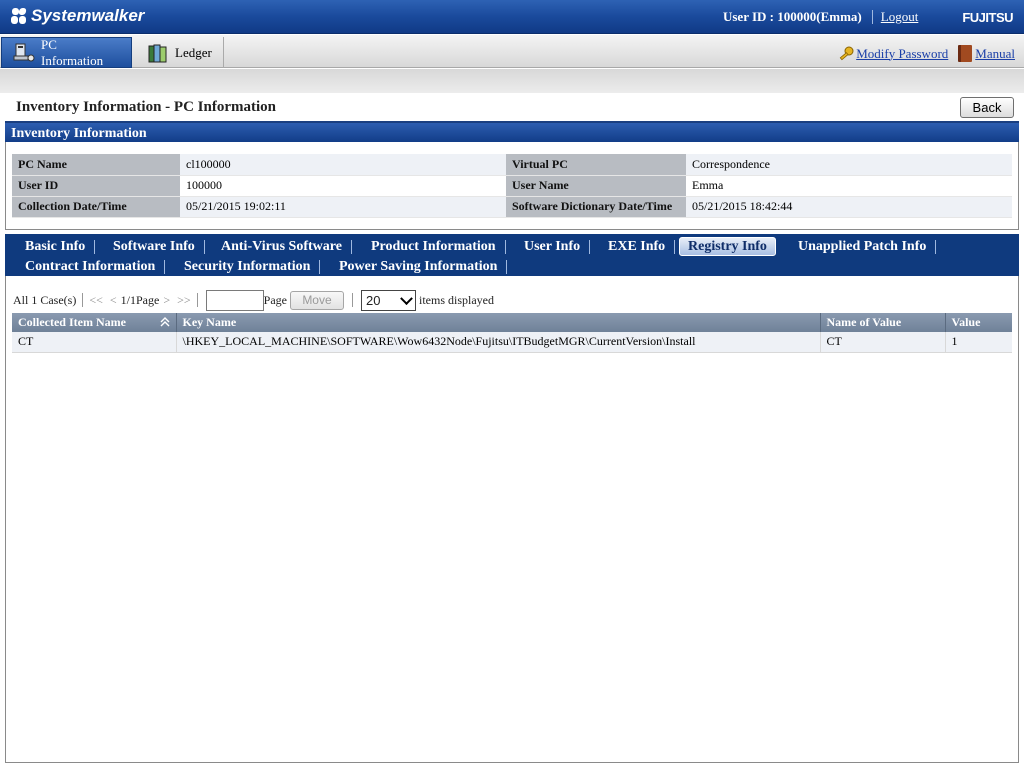  What do you see at coordinates (406, 298) in the screenshot?
I see `chevron-down-icon` at bounding box center [406, 298].